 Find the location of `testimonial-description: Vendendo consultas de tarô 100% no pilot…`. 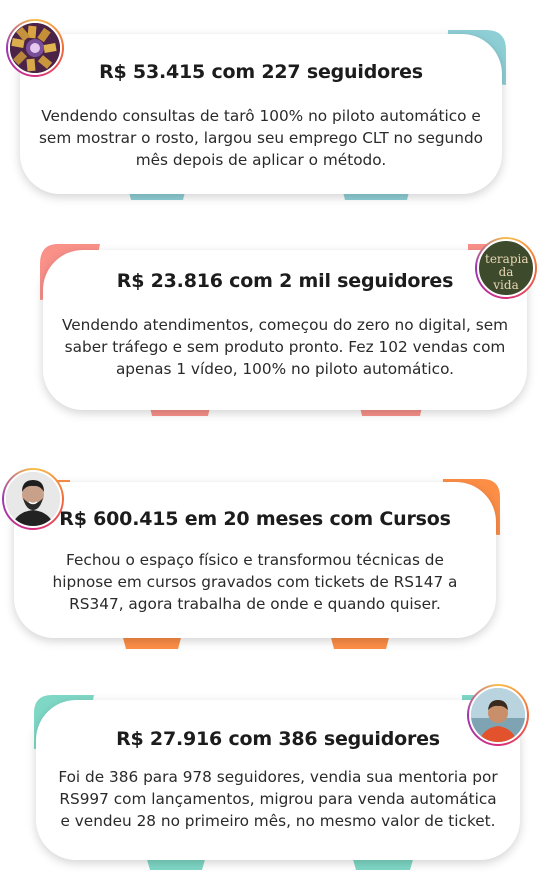

testimonial-description: Vendendo consultas de tarô 100% no pilot… is located at coordinates (261, 138).